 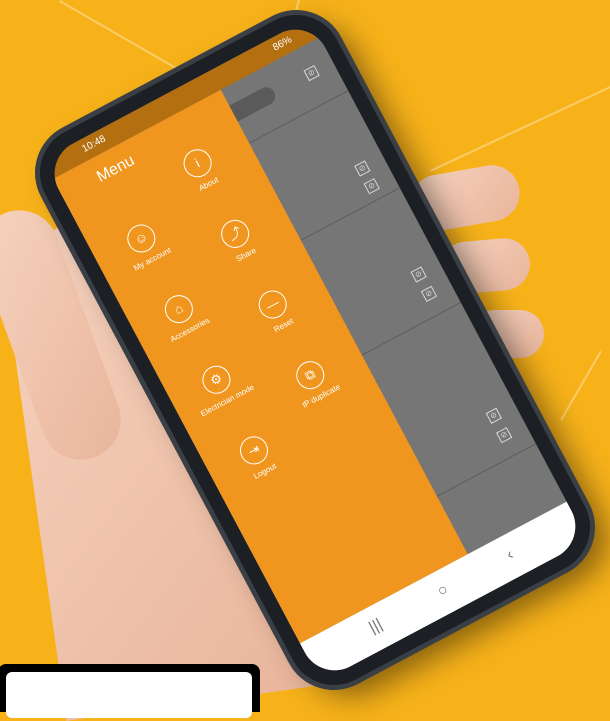 What do you see at coordinates (239, 240) in the screenshot?
I see `menu-item-share: ⤴ Share` at bounding box center [239, 240].